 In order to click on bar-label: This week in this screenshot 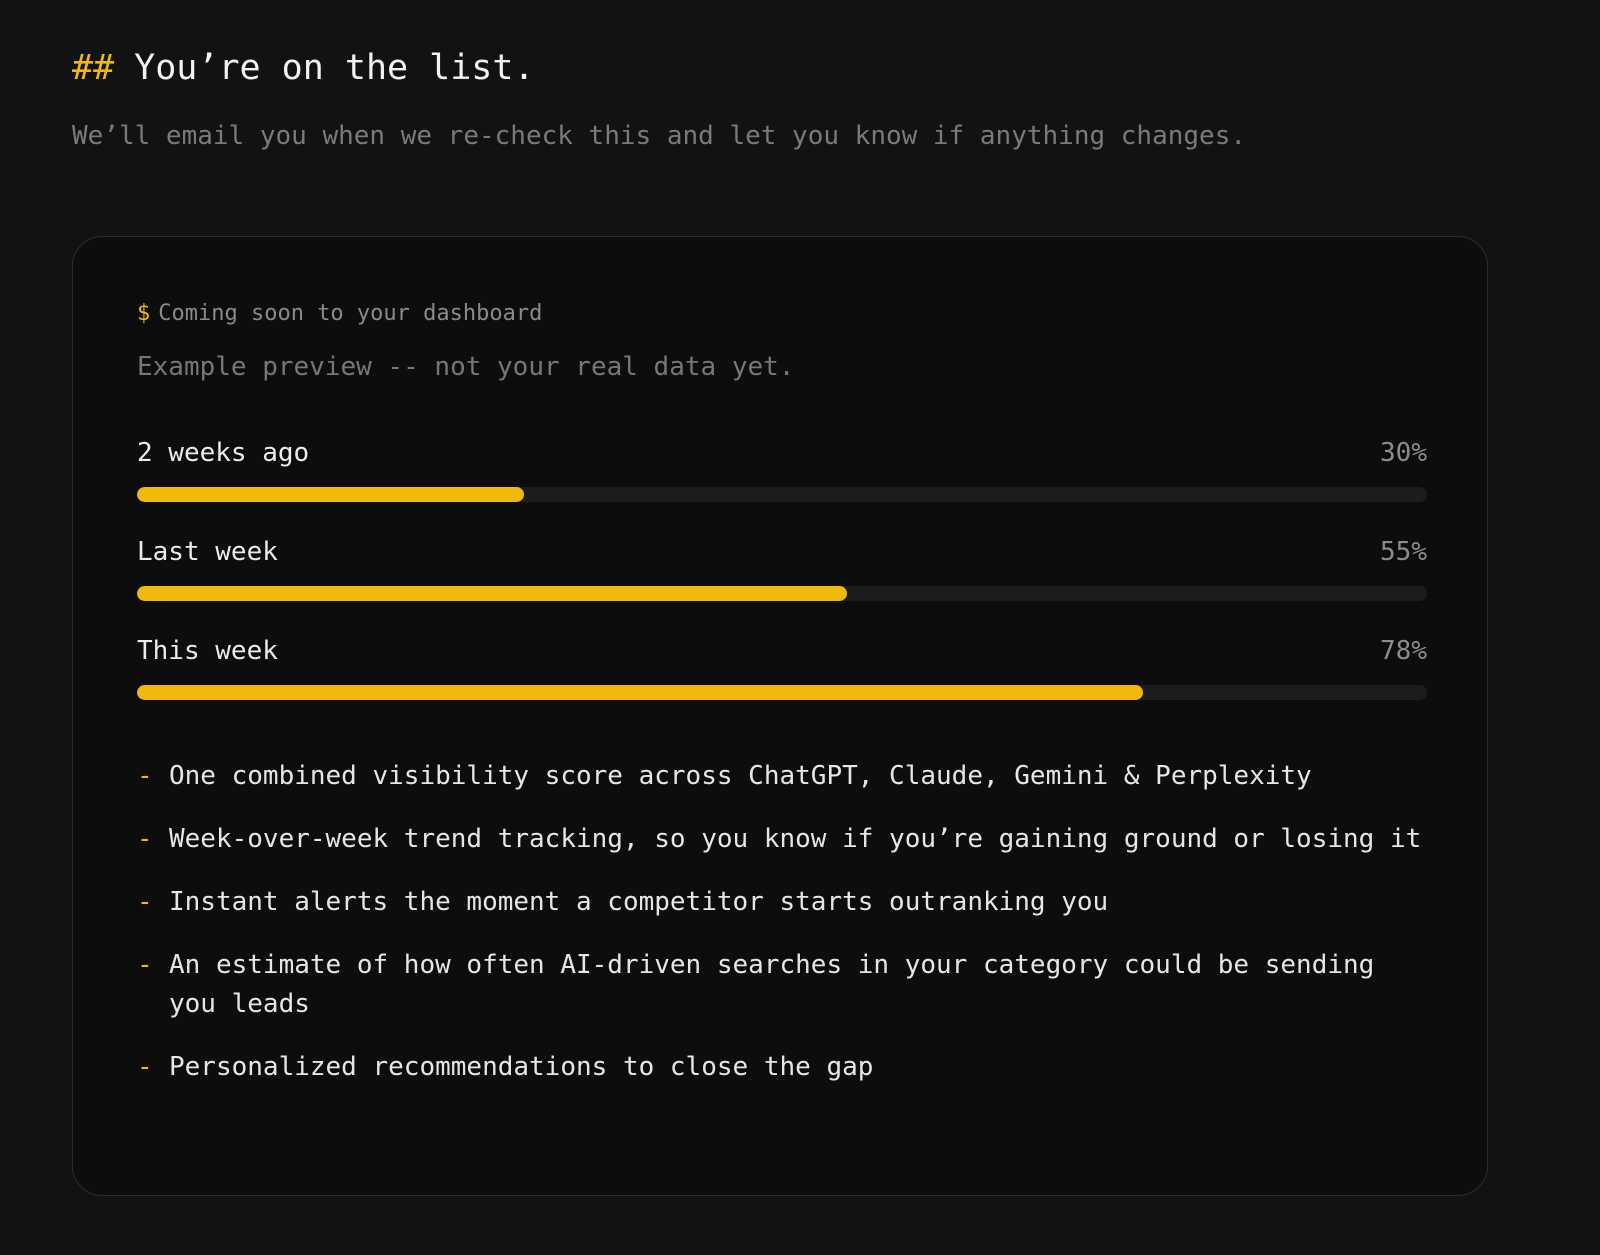, I will do `click(207, 651)`.